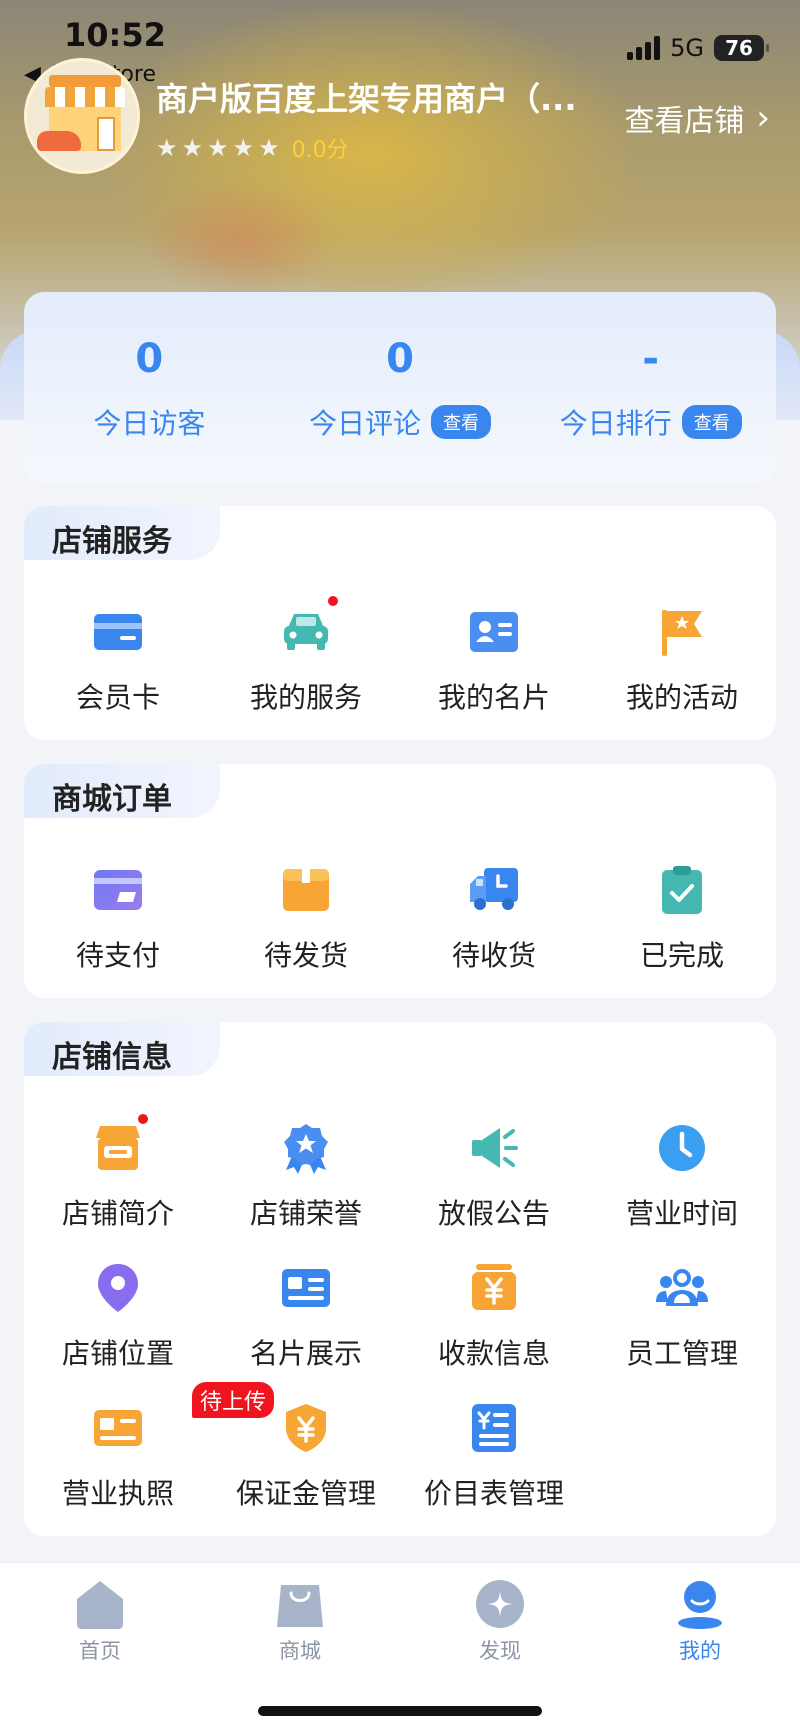 This screenshot has height=1732, width=800. What do you see at coordinates (149, 423) in the screenshot?
I see `stat-label: 今日访客` at bounding box center [149, 423].